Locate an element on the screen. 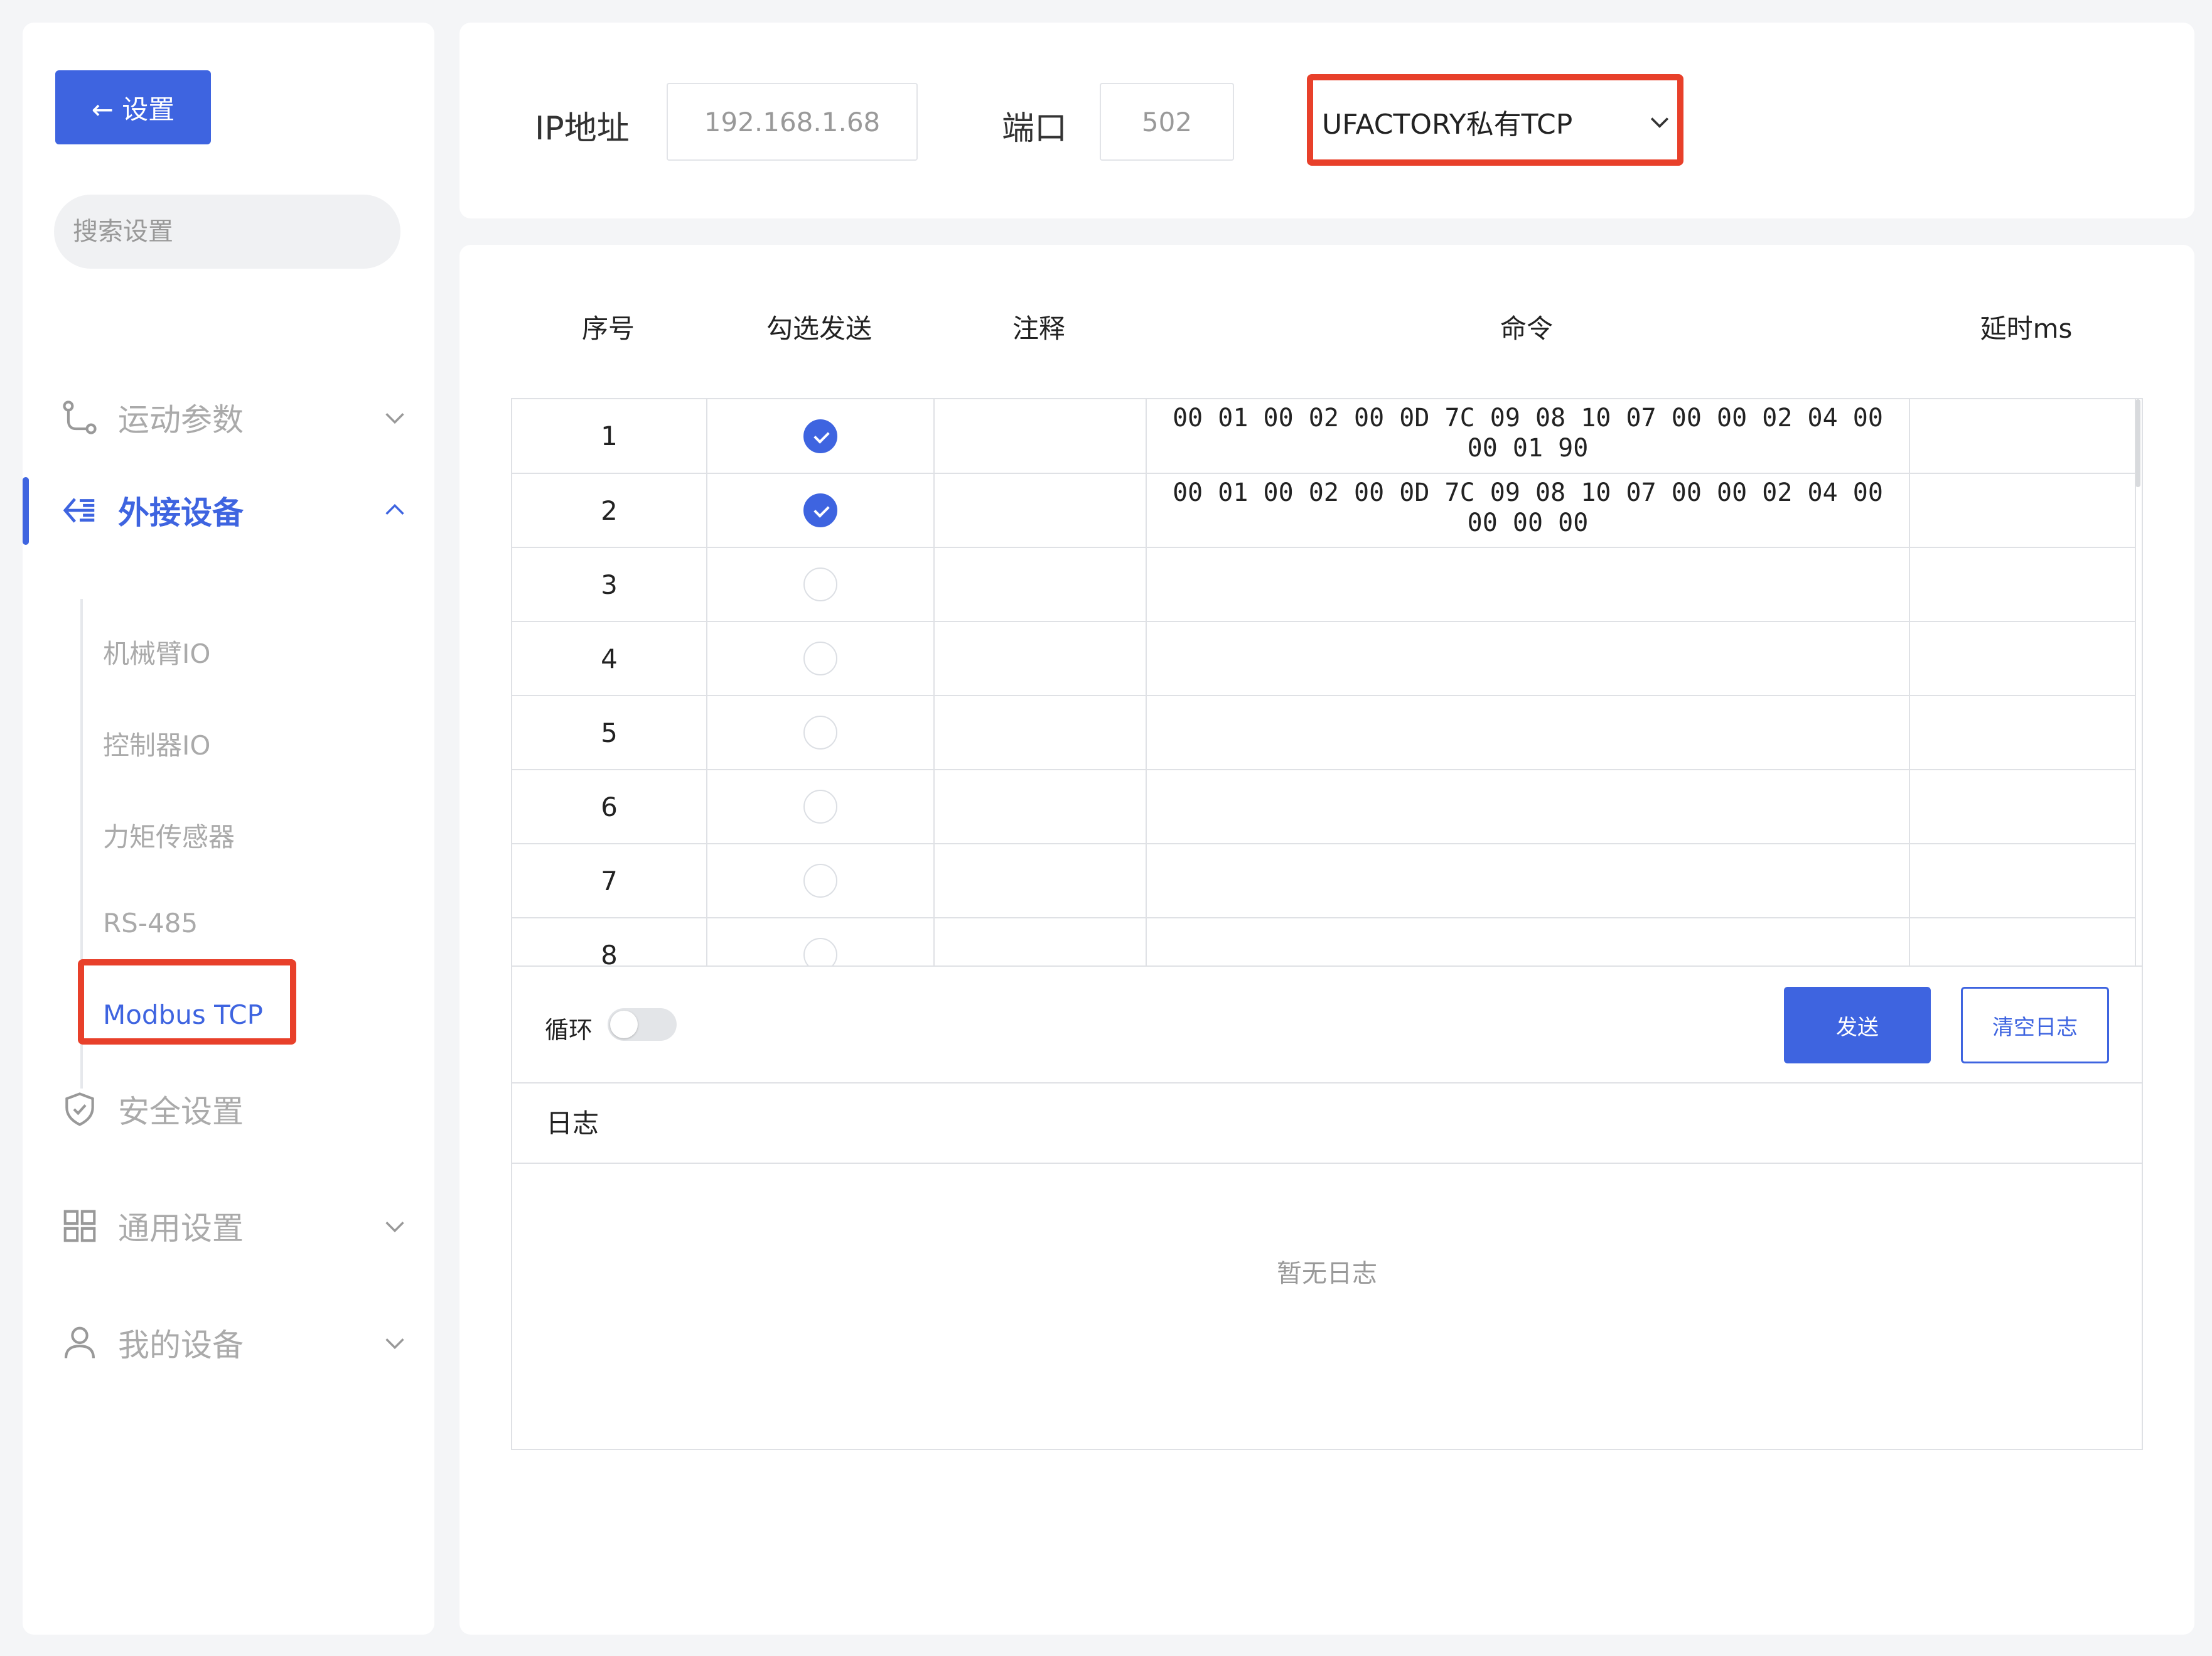  sub-item-arm-io: 机械臂IO is located at coordinates (156, 652).